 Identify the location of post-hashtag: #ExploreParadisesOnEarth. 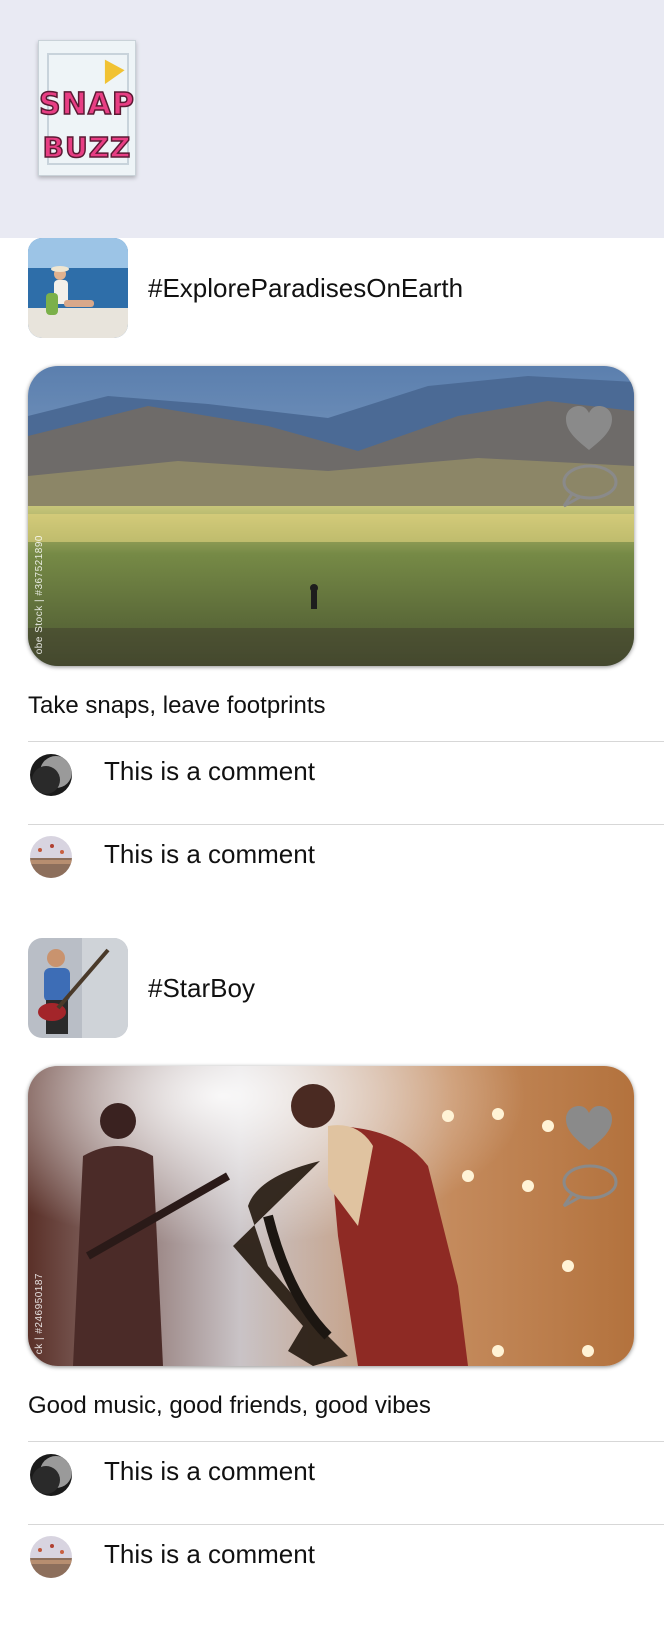
(305, 288).